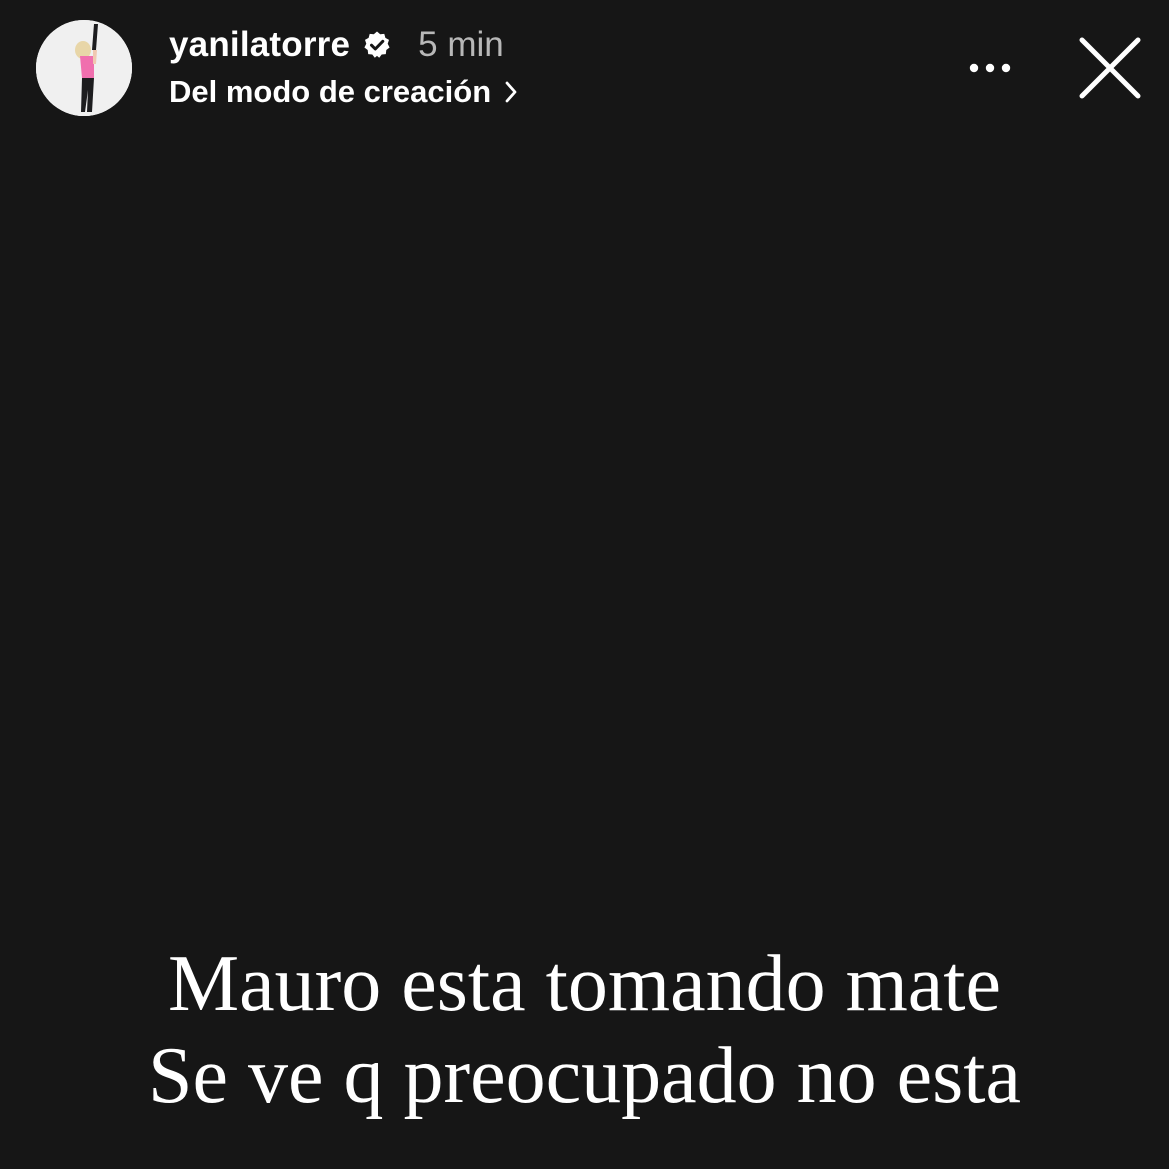  Describe the element at coordinates (461, 44) in the screenshot. I see `post-time: 5 min` at that location.